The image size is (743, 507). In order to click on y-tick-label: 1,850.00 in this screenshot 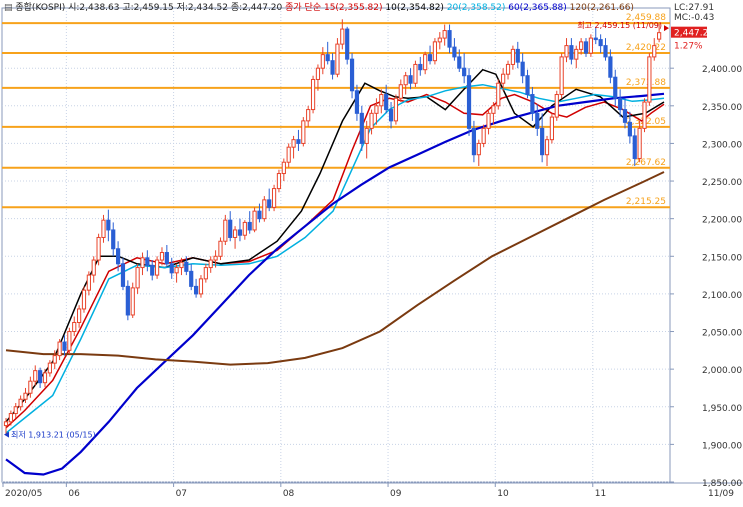, I will do `click(722, 484)`.